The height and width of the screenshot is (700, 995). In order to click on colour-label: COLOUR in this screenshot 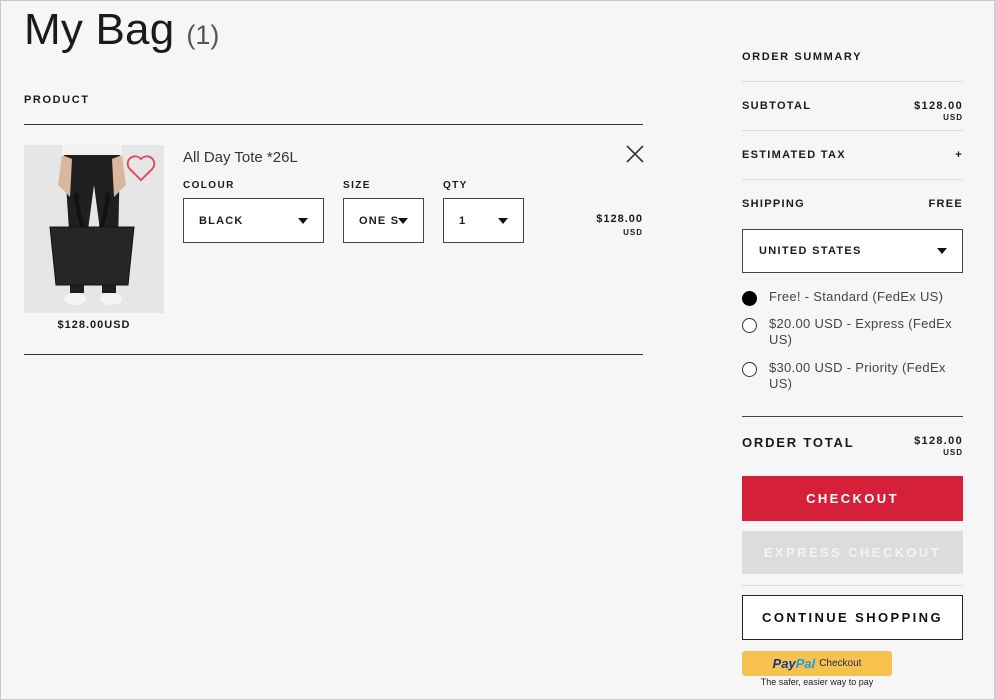, I will do `click(209, 185)`.